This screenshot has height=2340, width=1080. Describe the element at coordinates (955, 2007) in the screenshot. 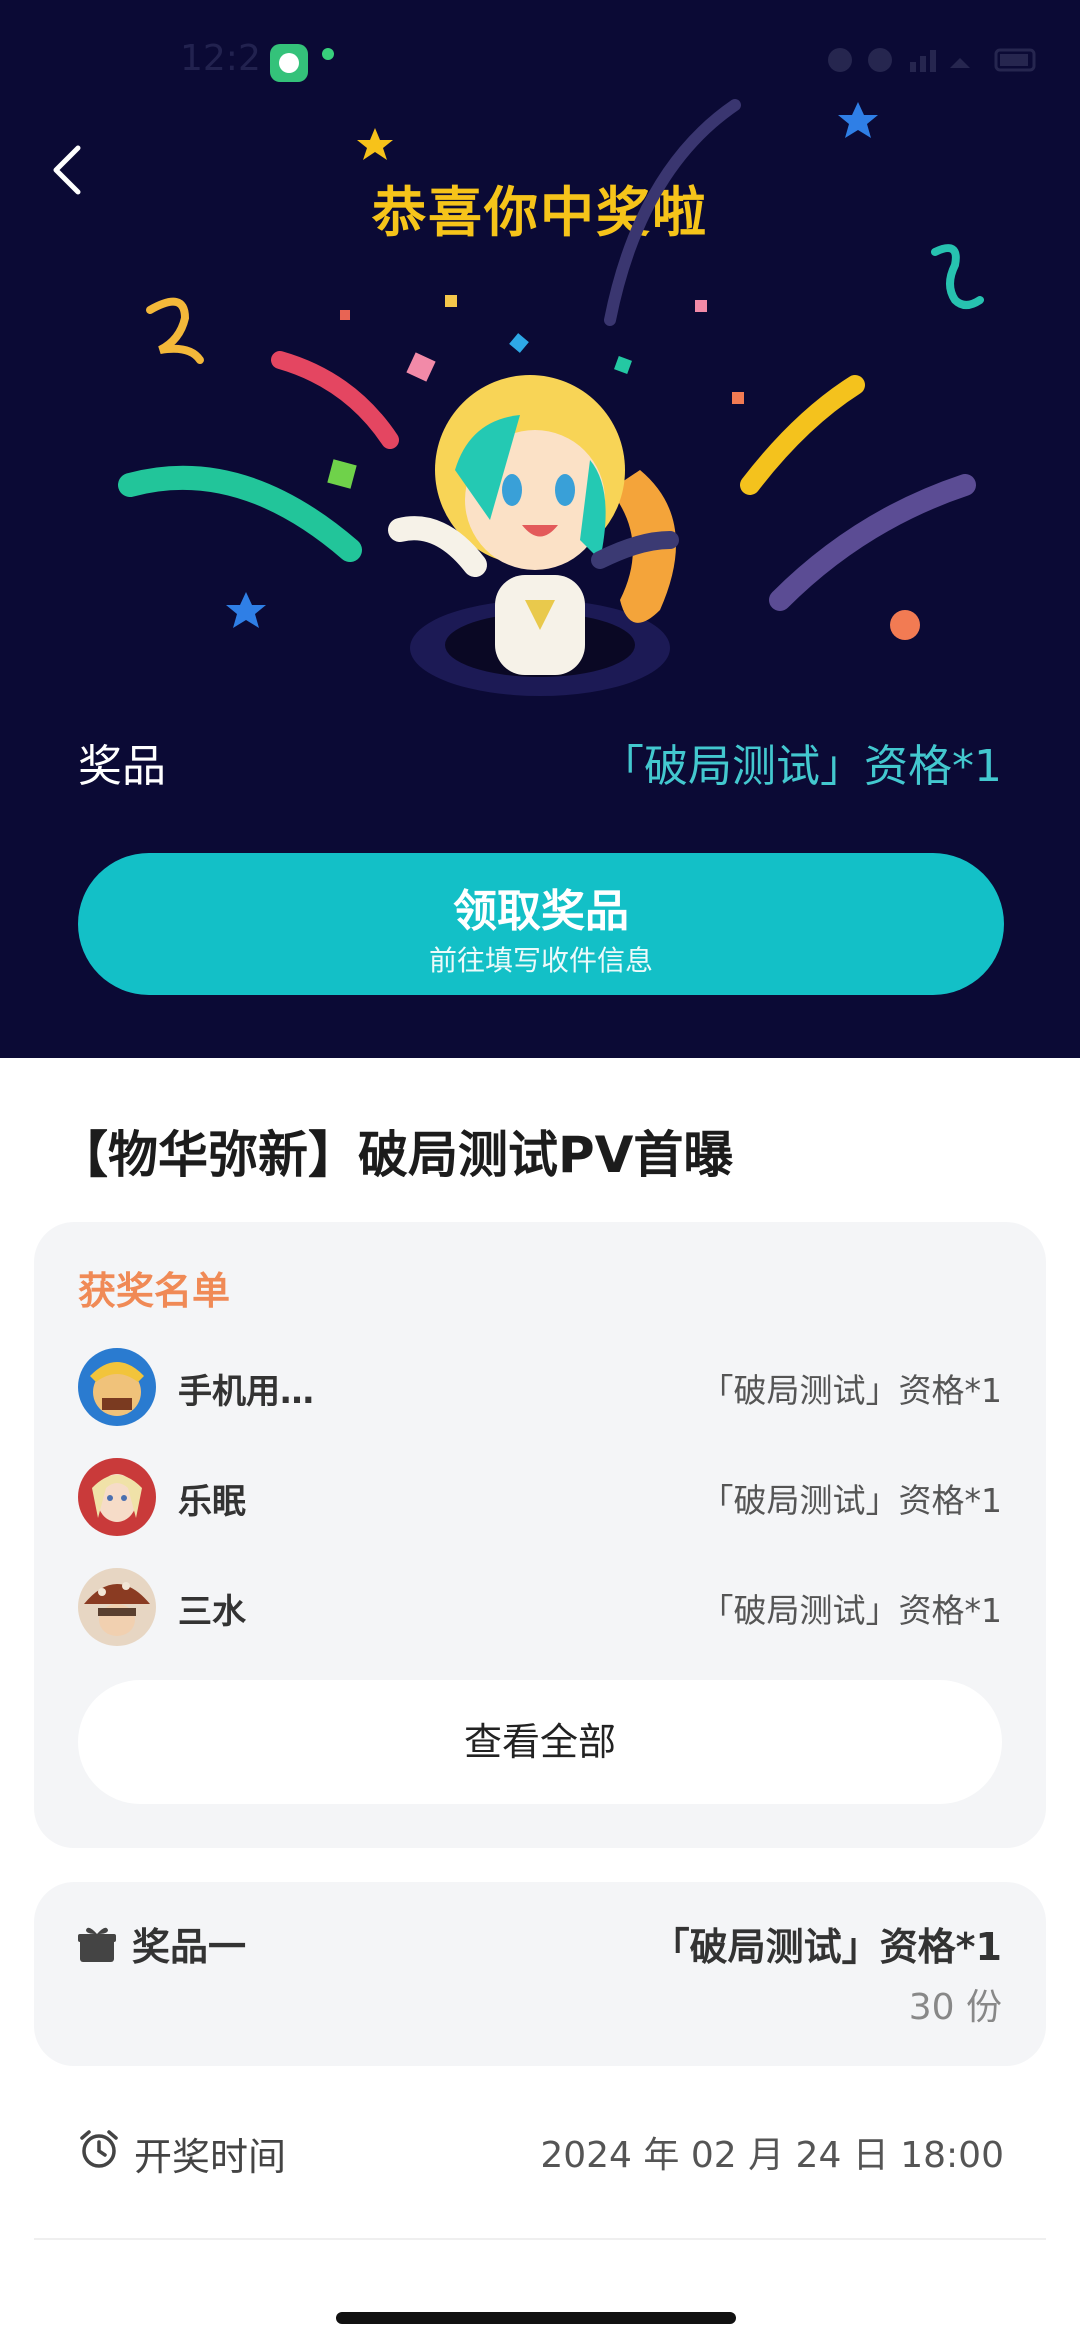

I see `prize-detail-count: 30 份` at that location.